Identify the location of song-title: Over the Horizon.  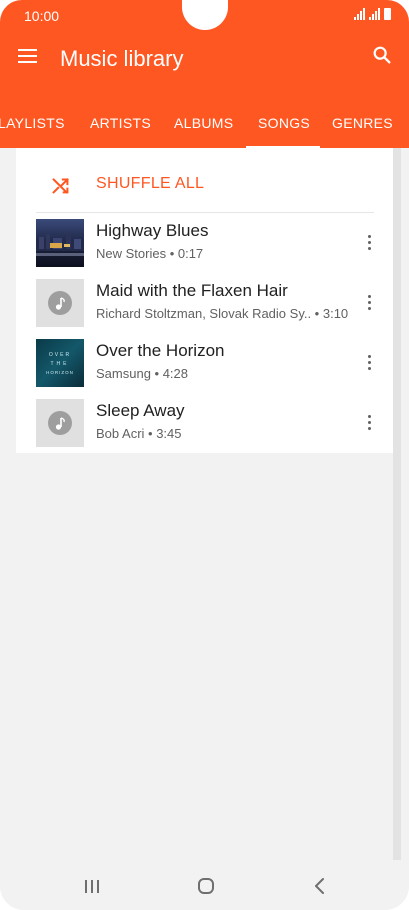
(160, 350).